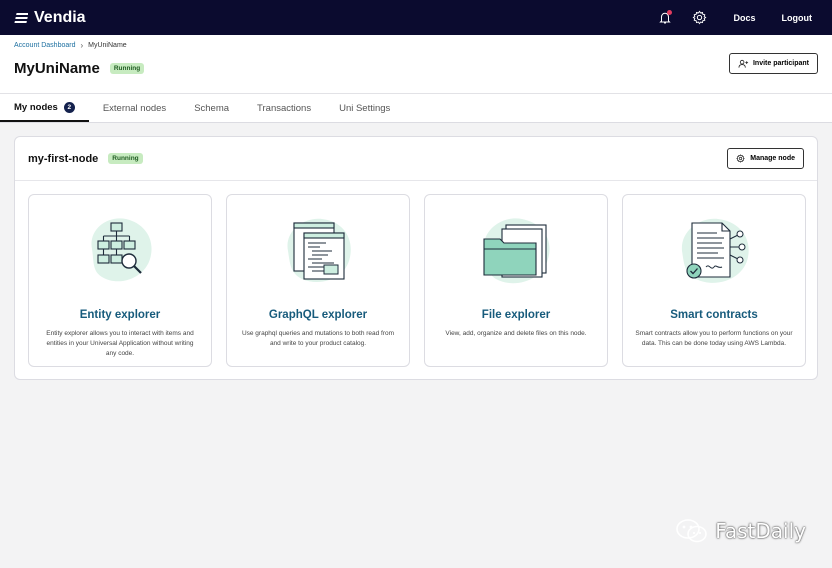 The height and width of the screenshot is (568, 832). What do you see at coordinates (125, 158) in the screenshot?
I see `node-status-badge: Running` at bounding box center [125, 158].